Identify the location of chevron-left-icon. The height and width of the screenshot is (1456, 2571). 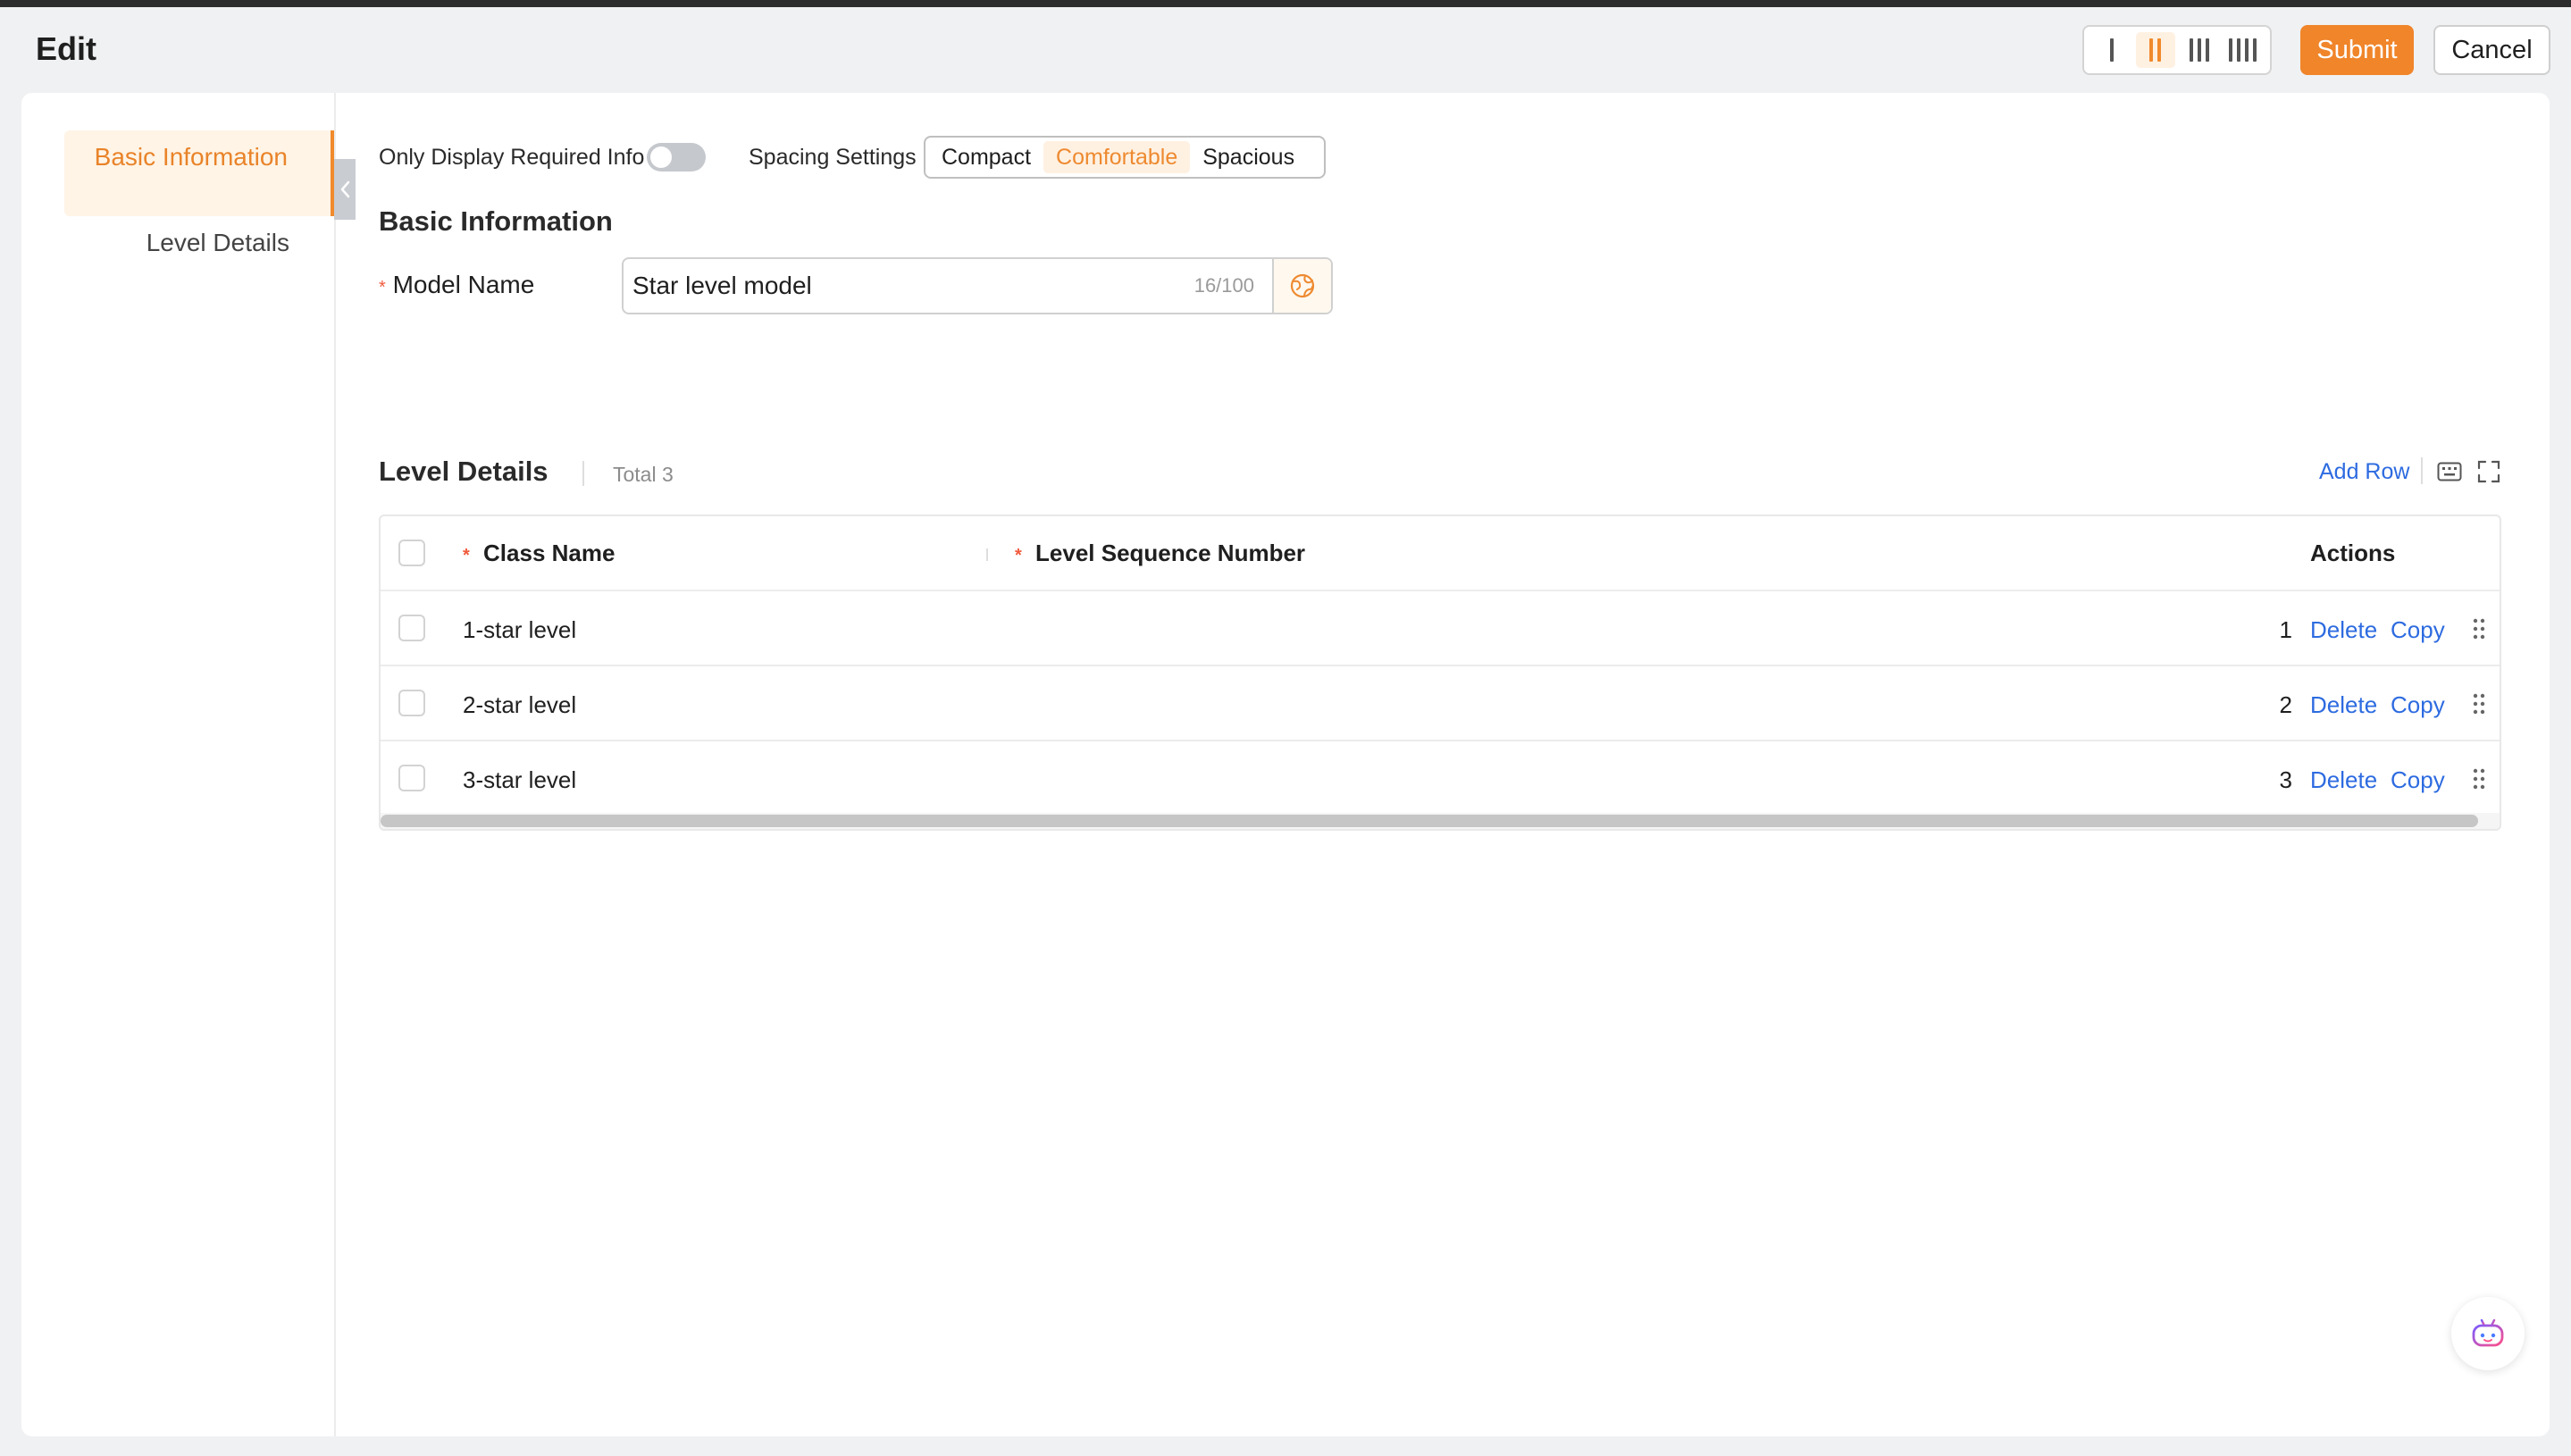
(345, 189).